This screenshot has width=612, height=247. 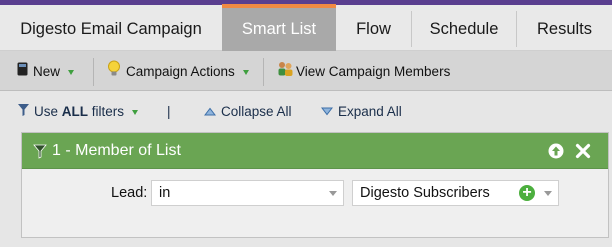 I want to click on collapse-all-button: Collapse All, so click(x=247, y=112).